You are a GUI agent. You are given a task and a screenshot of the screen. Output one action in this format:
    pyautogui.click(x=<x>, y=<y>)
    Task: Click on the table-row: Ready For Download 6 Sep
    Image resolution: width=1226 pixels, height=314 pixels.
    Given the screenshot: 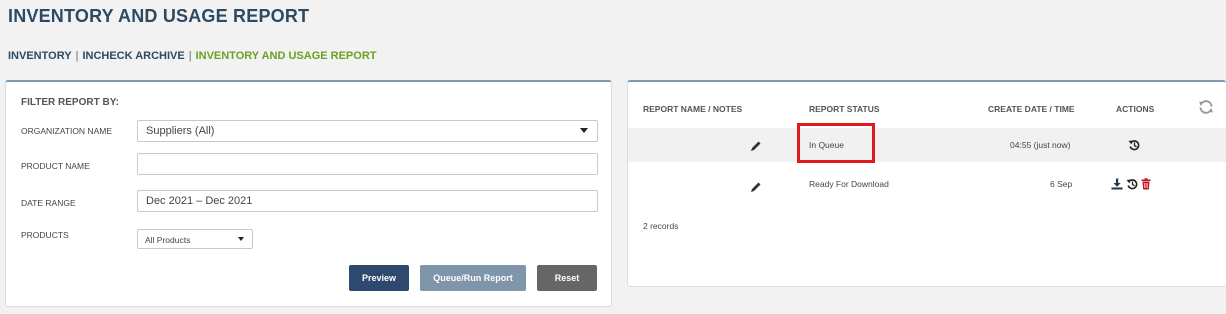 What is the action you would take?
    pyautogui.click(x=927, y=186)
    